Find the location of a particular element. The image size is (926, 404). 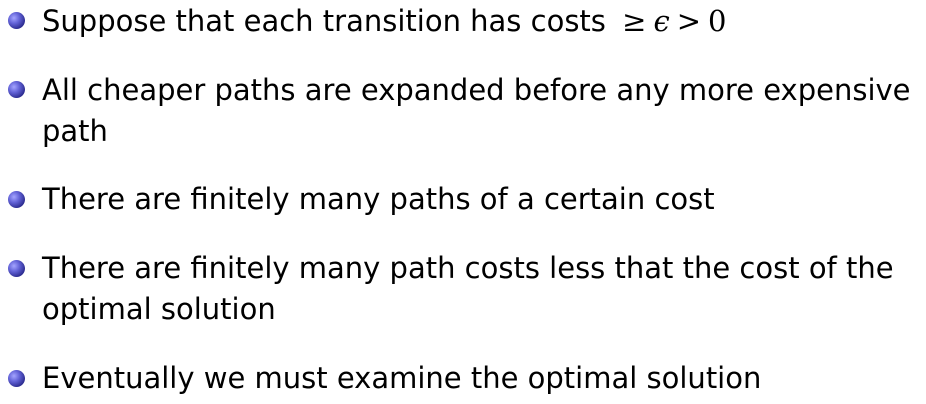

math-expression: ≥ ϵ >0 is located at coordinates (670, 21).